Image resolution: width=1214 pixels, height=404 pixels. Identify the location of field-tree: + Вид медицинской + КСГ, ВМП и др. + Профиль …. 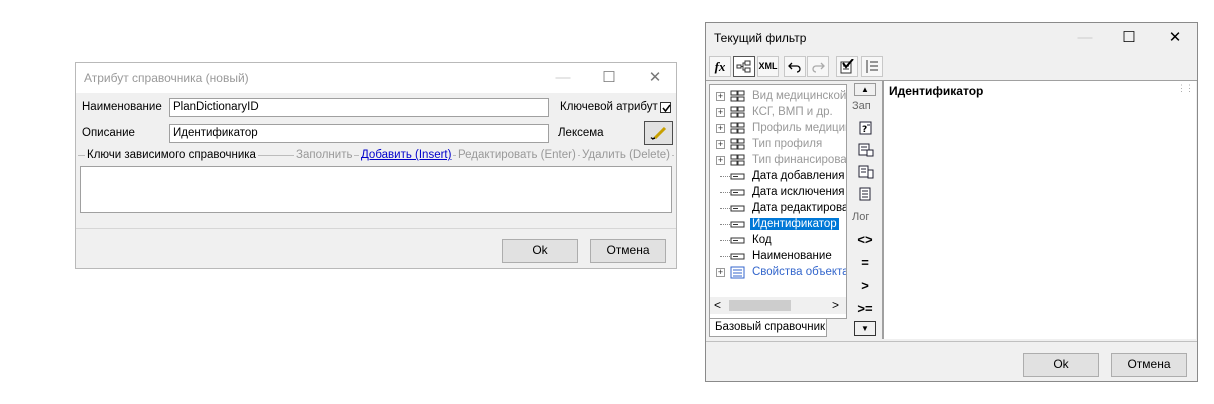
(778, 190).